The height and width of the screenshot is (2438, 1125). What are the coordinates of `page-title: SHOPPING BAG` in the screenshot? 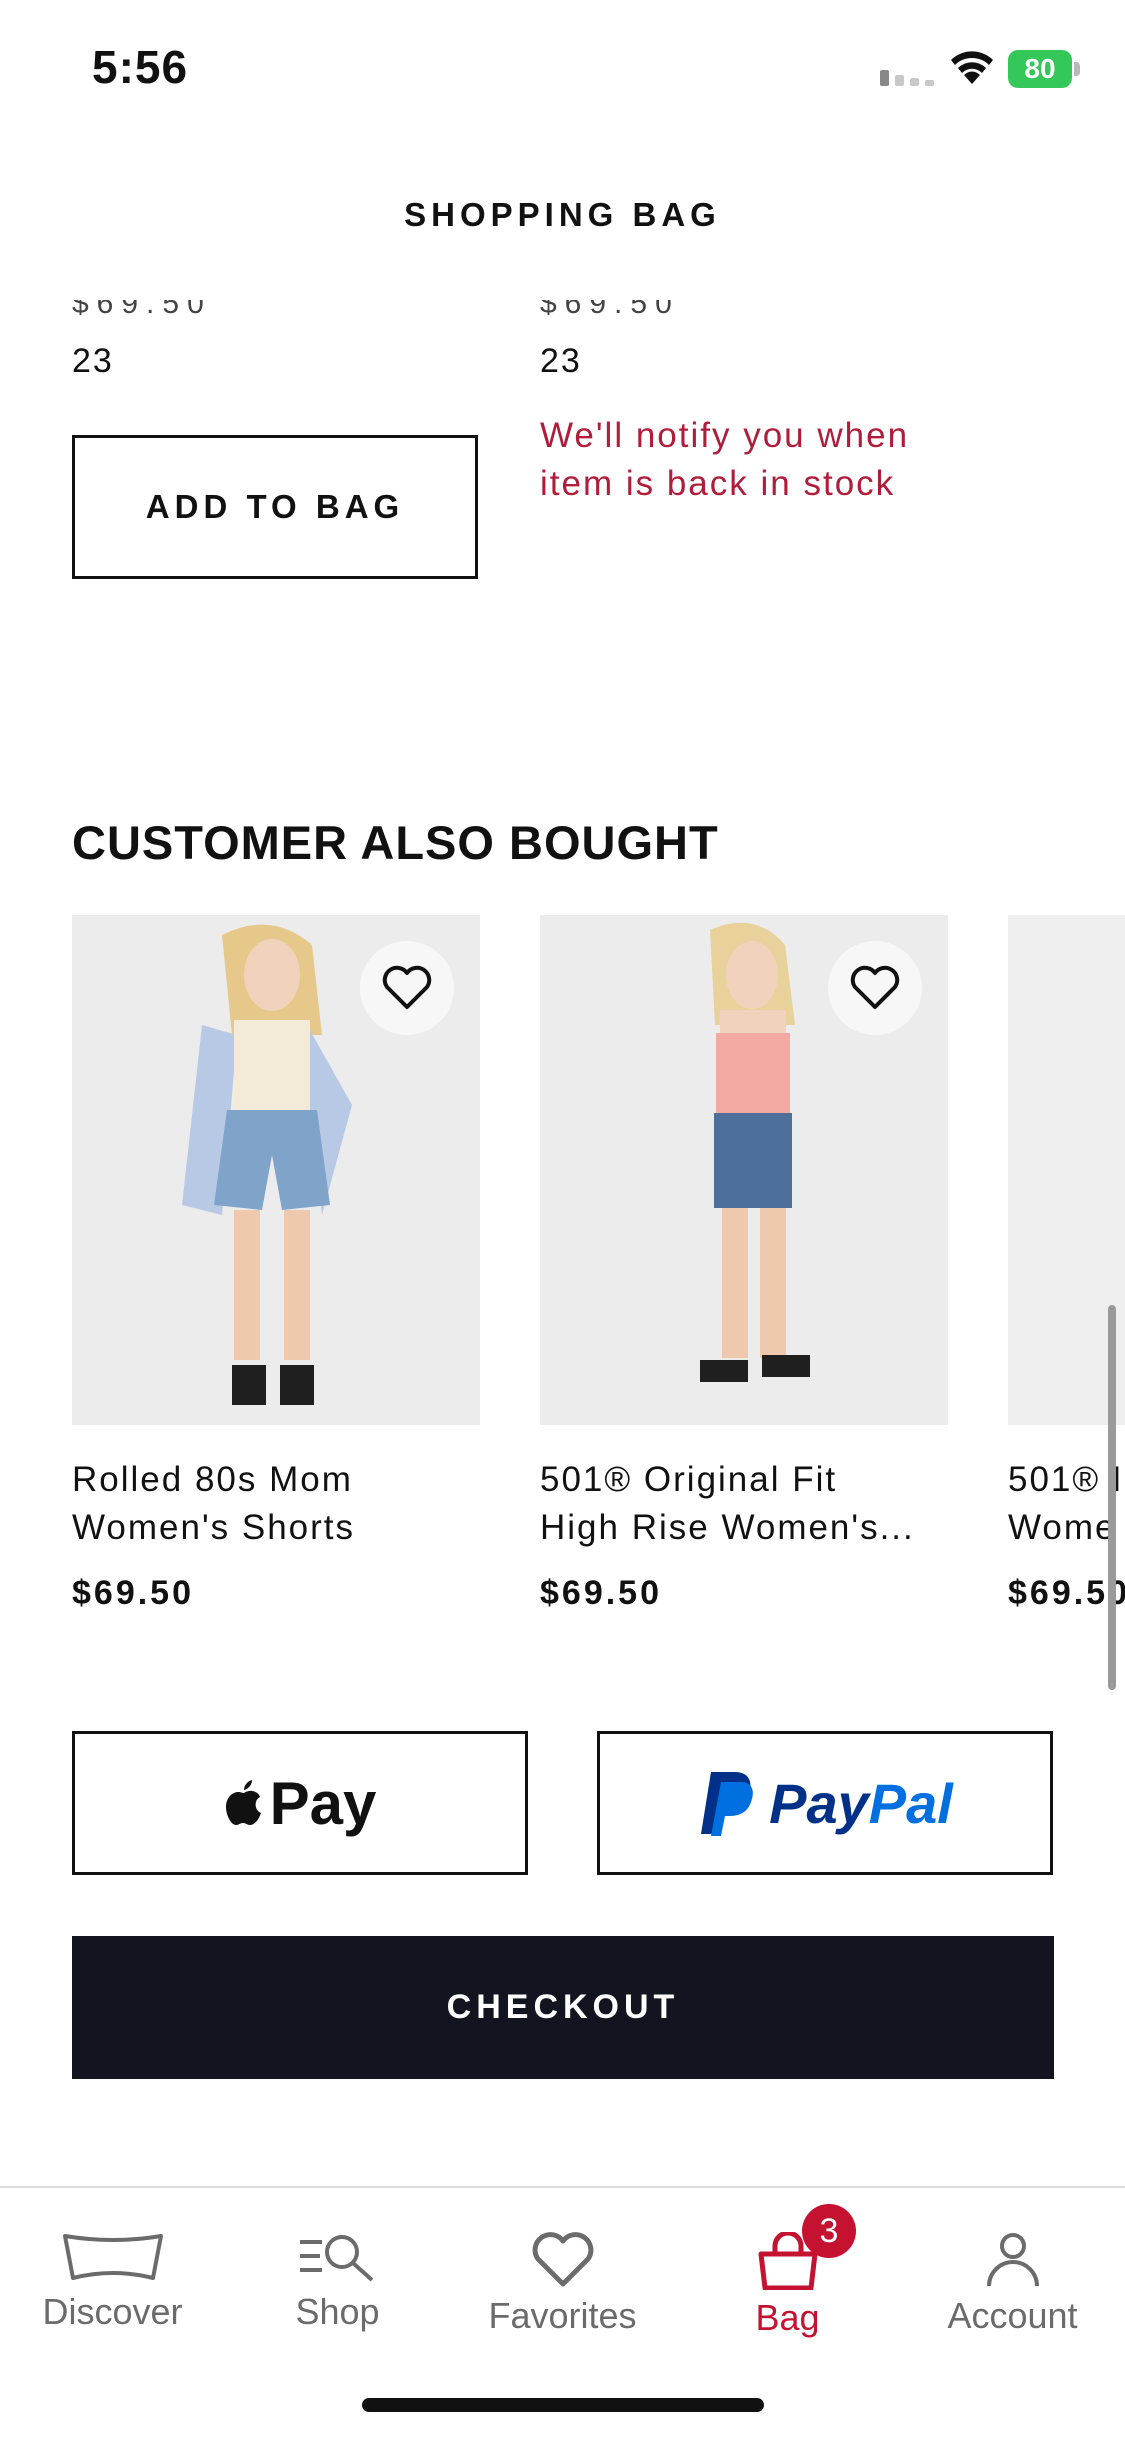 It's located at (562, 214).